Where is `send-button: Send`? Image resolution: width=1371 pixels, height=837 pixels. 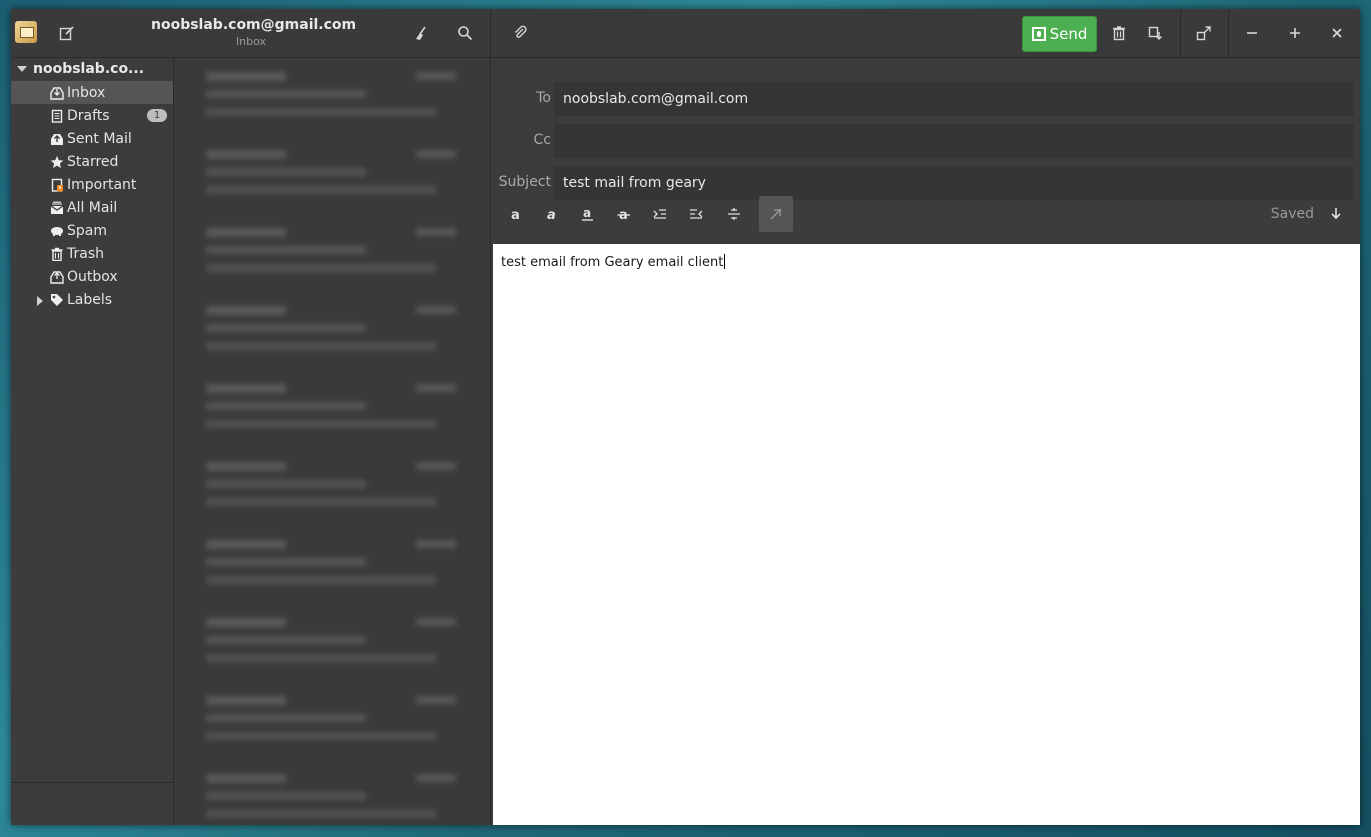
send-button: Send is located at coordinates (1059, 34).